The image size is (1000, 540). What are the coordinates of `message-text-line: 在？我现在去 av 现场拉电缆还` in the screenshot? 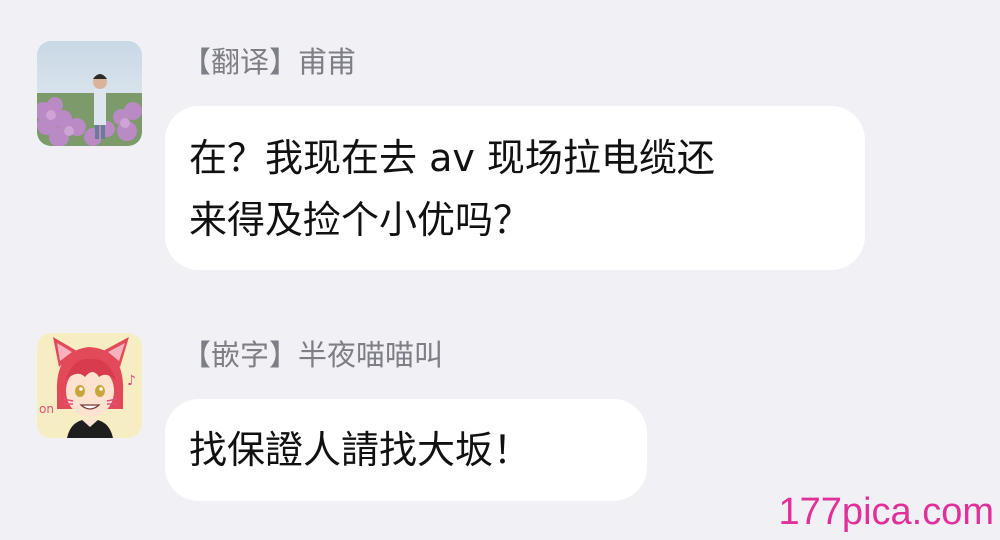 It's located at (452, 158).